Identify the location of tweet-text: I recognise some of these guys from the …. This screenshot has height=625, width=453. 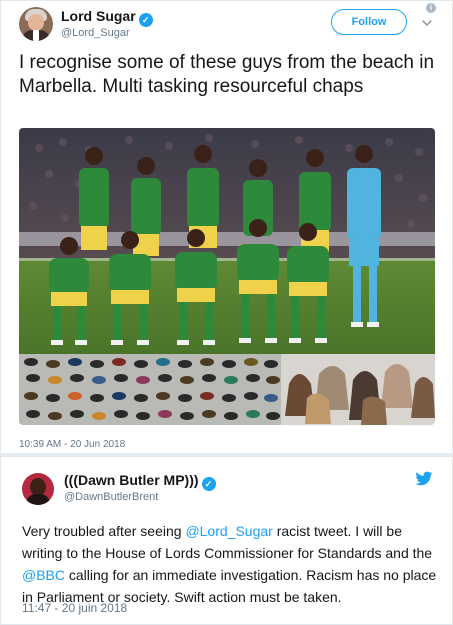
(227, 74).